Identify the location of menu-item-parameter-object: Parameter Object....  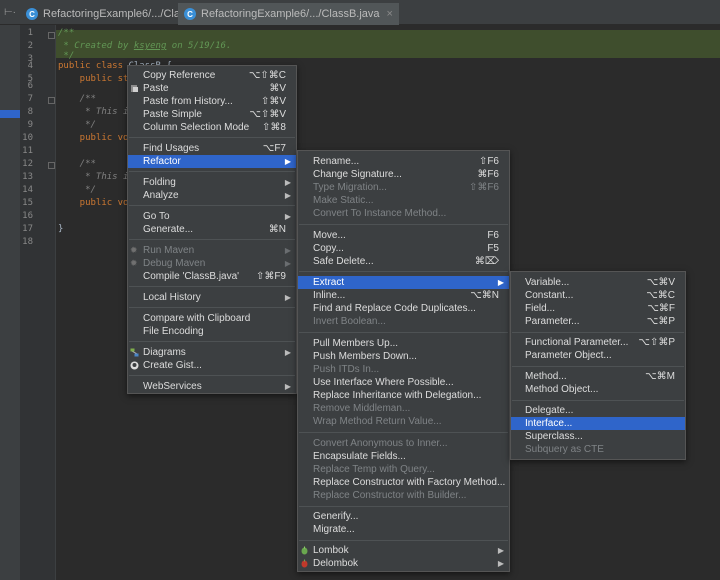
(598, 355).